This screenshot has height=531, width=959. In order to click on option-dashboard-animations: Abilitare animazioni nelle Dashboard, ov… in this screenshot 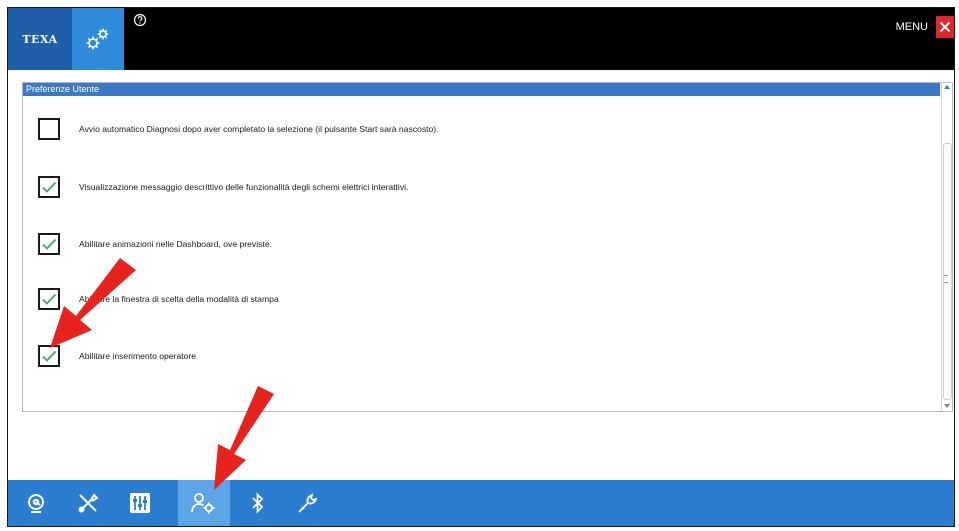, I will do `click(155, 244)`.